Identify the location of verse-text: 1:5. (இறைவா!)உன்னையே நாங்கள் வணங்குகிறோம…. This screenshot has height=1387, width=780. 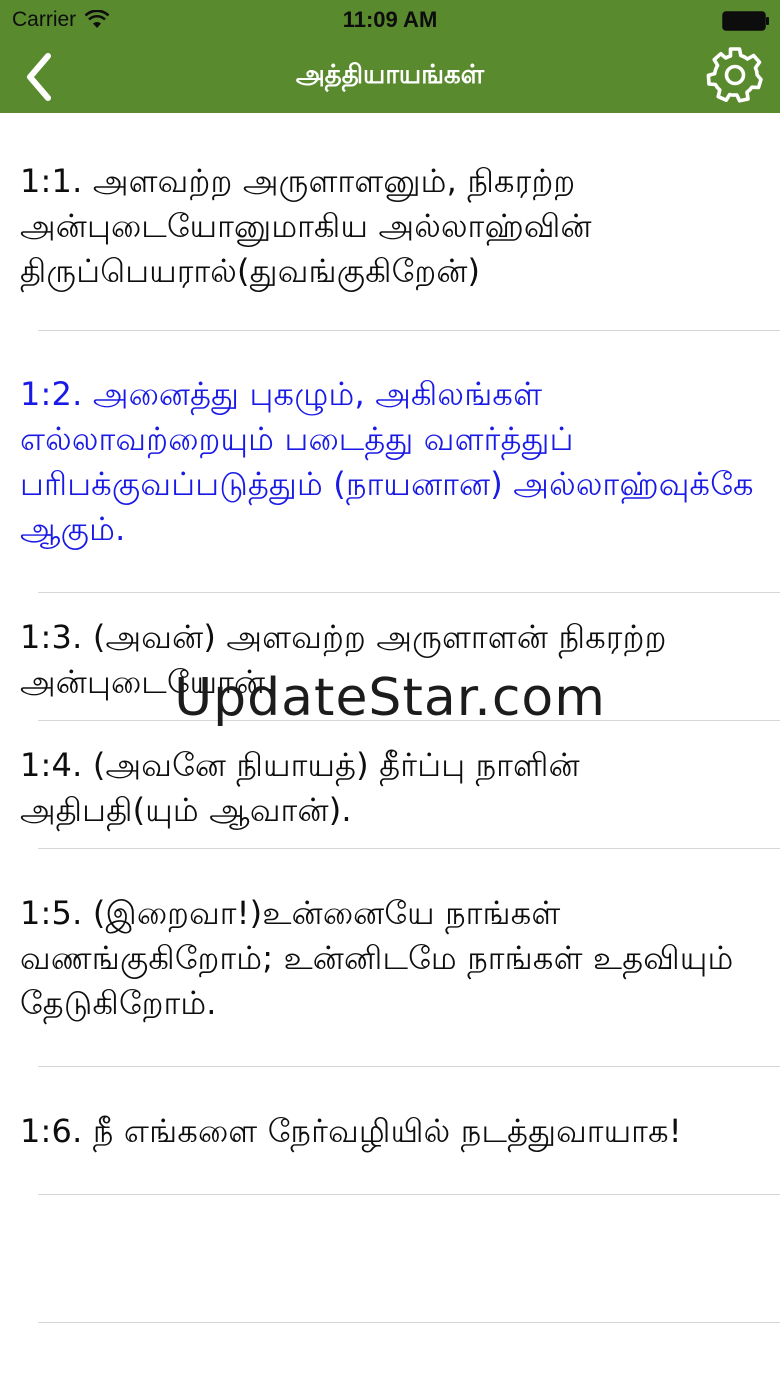
(377, 958).